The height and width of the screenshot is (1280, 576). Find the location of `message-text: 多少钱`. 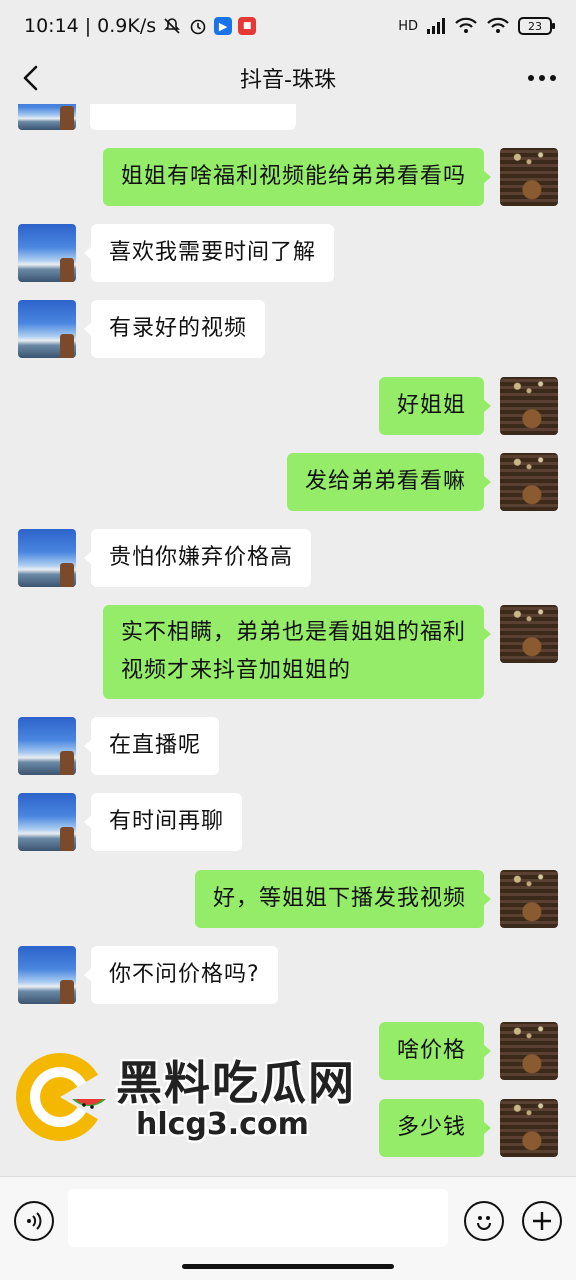

message-text: 多少钱 is located at coordinates (431, 1127).